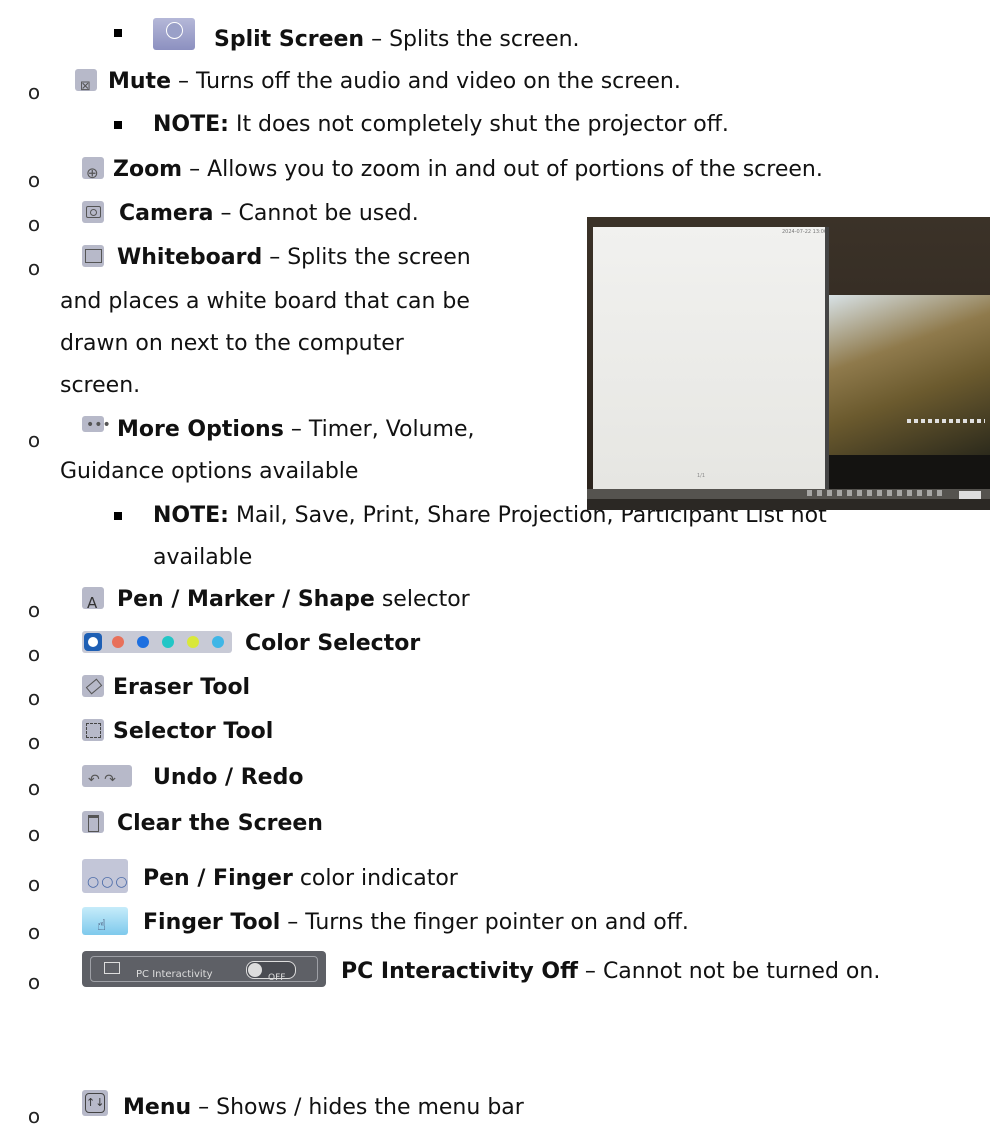 The width and height of the screenshot is (990, 1128). What do you see at coordinates (220, 823) in the screenshot?
I see `item-title: Clear the Screen` at bounding box center [220, 823].